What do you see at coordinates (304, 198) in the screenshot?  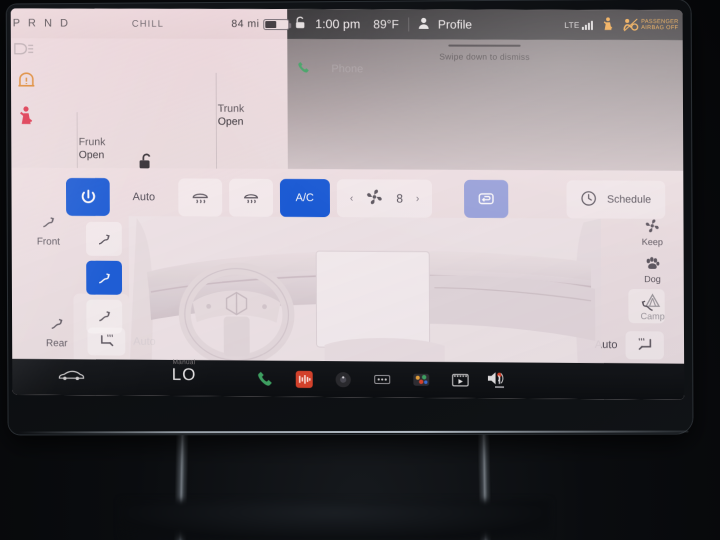 I see `ac-button: A/C` at bounding box center [304, 198].